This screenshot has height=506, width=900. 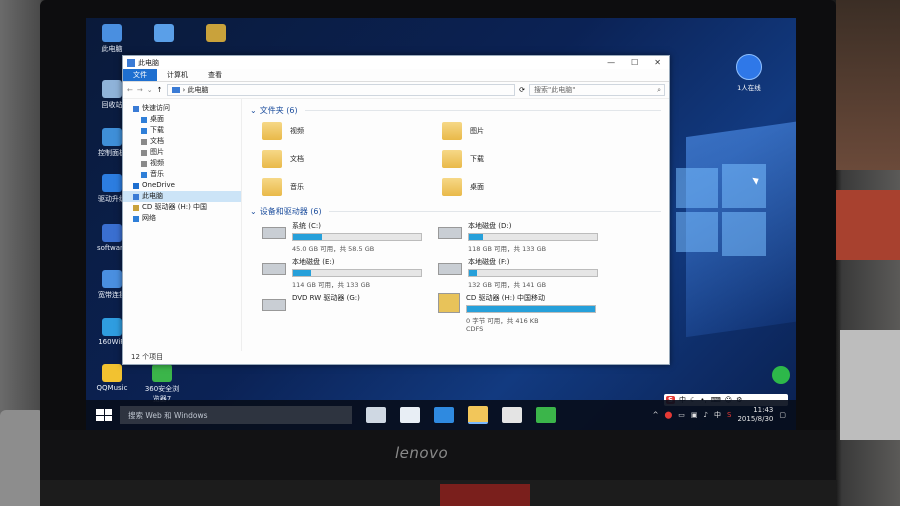 What do you see at coordinates (532, 159) in the screenshot?
I see `folder-item: 下载` at bounding box center [532, 159].